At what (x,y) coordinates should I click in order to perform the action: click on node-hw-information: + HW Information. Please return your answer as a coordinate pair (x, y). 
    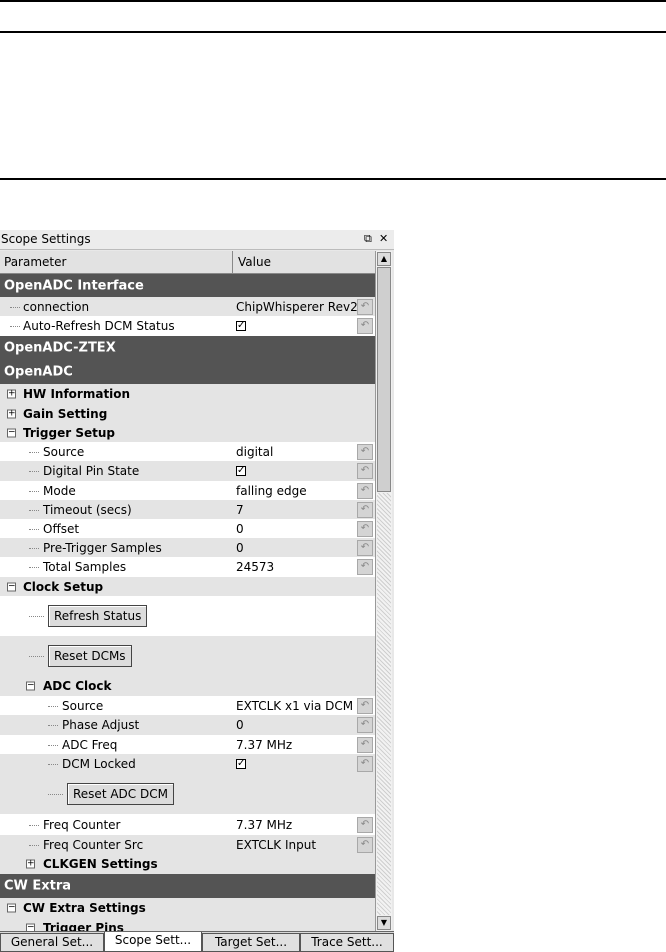
    Looking at the image, I should click on (187, 394).